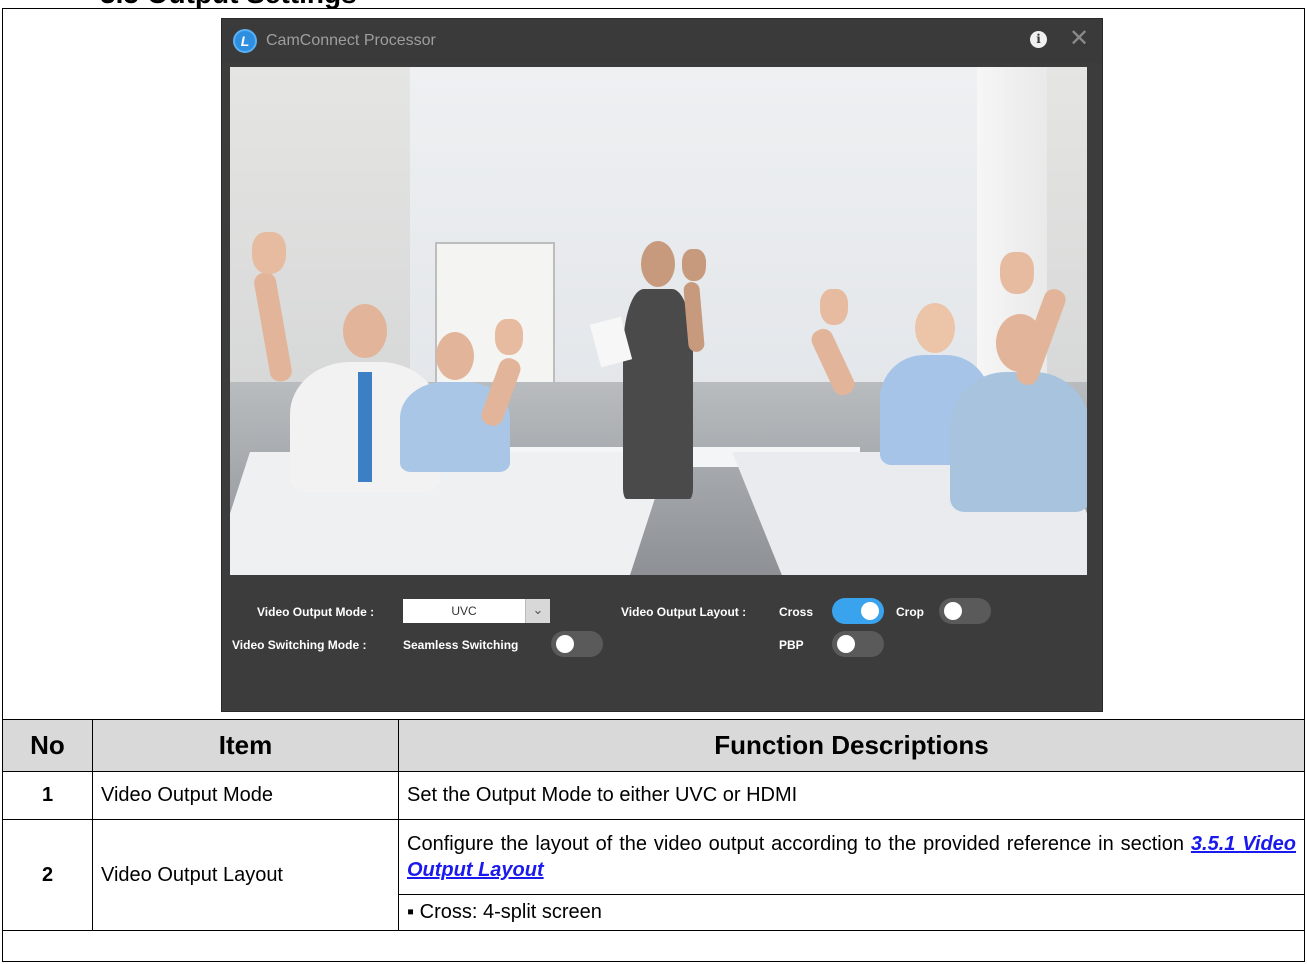 This screenshot has height=964, width=1307. Describe the element at coordinates (791, 645) in the screenshot. I see `layout-pbp-label: PBP` at that location.